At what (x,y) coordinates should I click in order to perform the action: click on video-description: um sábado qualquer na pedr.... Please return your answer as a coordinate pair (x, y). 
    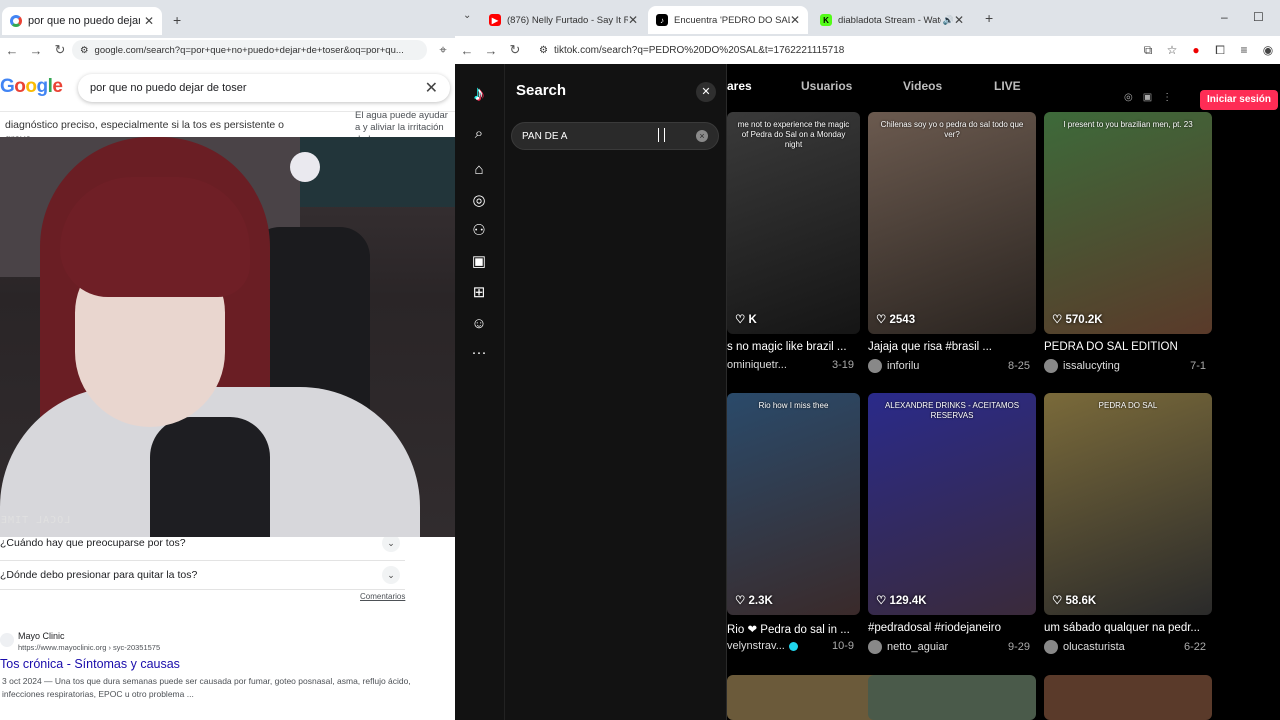
    Looking at the image, I should click on (1128, 628).